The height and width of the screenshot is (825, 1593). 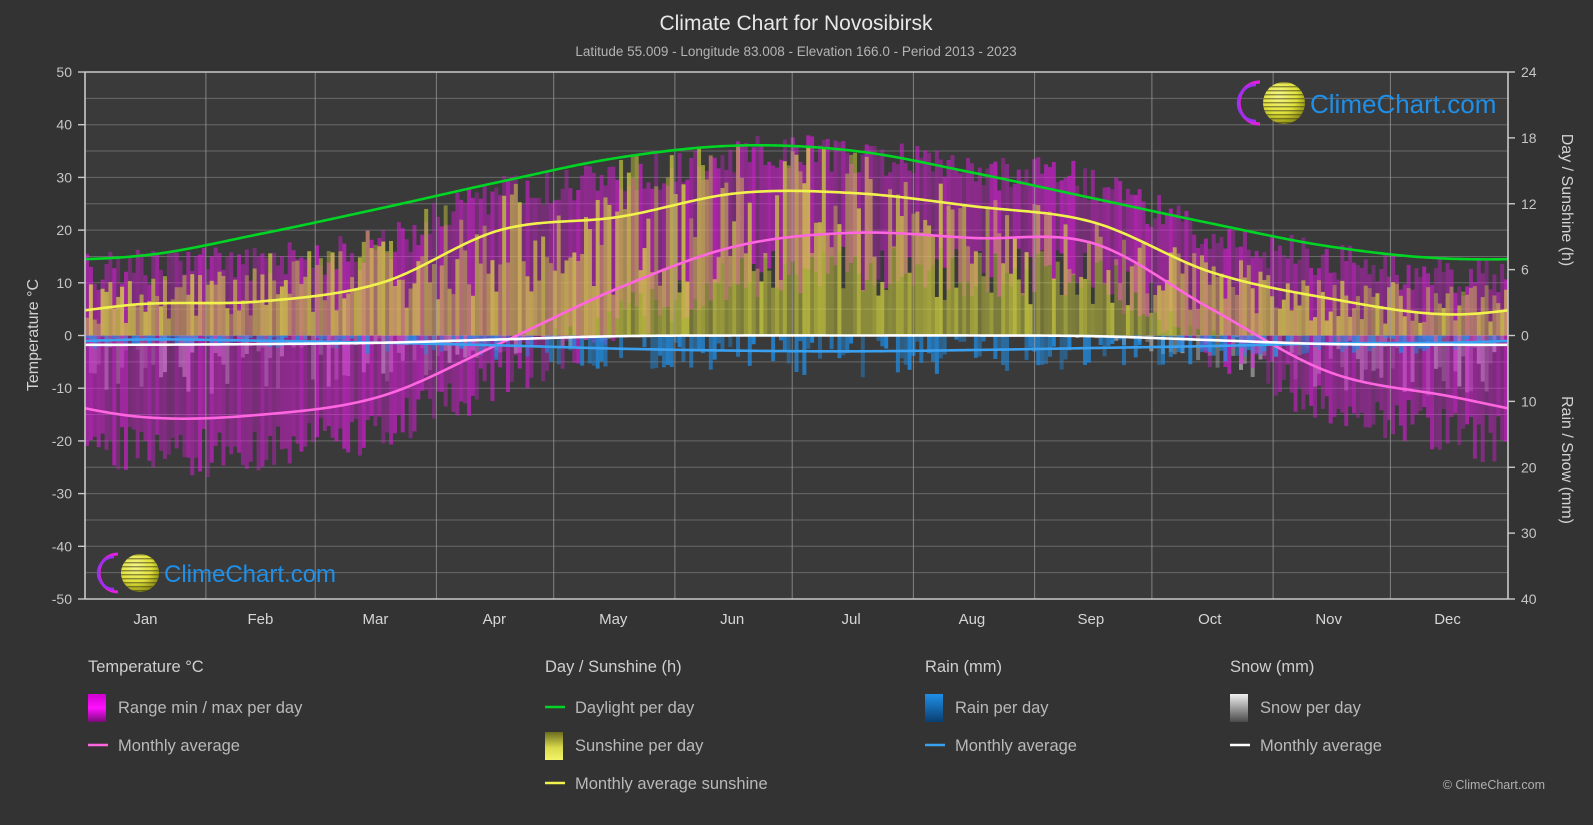 What do you see at coordinates (1529, 401) in the screenshot?
I see `right-bottom-tick-label: 10` at bounding box center [1529, 401].